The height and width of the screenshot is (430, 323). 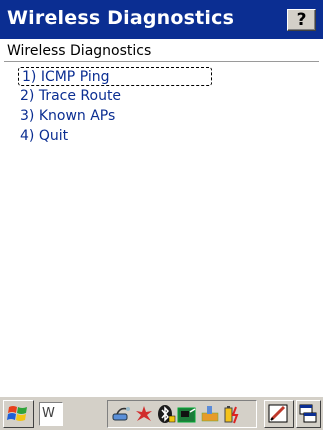 What do you see at coordinates (70, 96) in the screenshot?
I see `menu-item-trace-route: 2) Trace Route` at bounding box center [70, 96].